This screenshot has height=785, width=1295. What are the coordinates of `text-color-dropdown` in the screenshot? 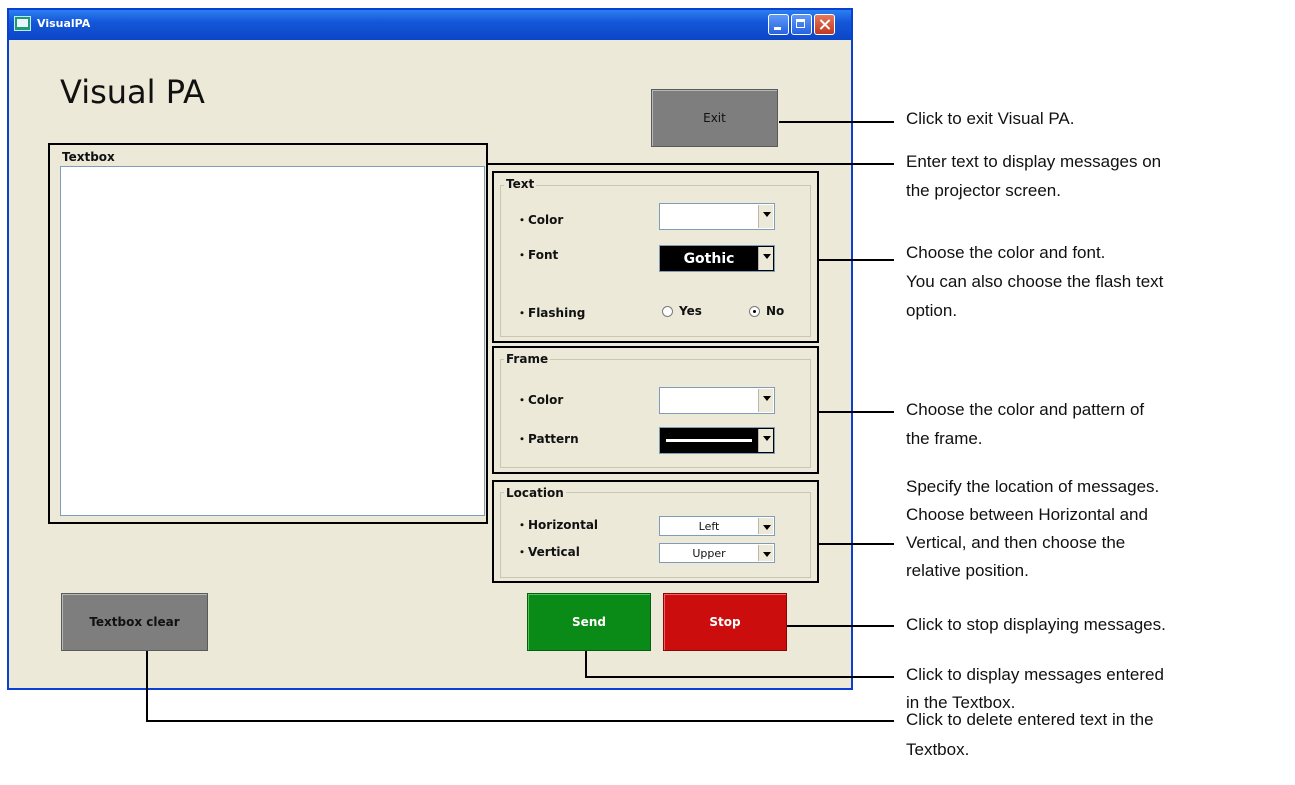 It's located at (717, 216).